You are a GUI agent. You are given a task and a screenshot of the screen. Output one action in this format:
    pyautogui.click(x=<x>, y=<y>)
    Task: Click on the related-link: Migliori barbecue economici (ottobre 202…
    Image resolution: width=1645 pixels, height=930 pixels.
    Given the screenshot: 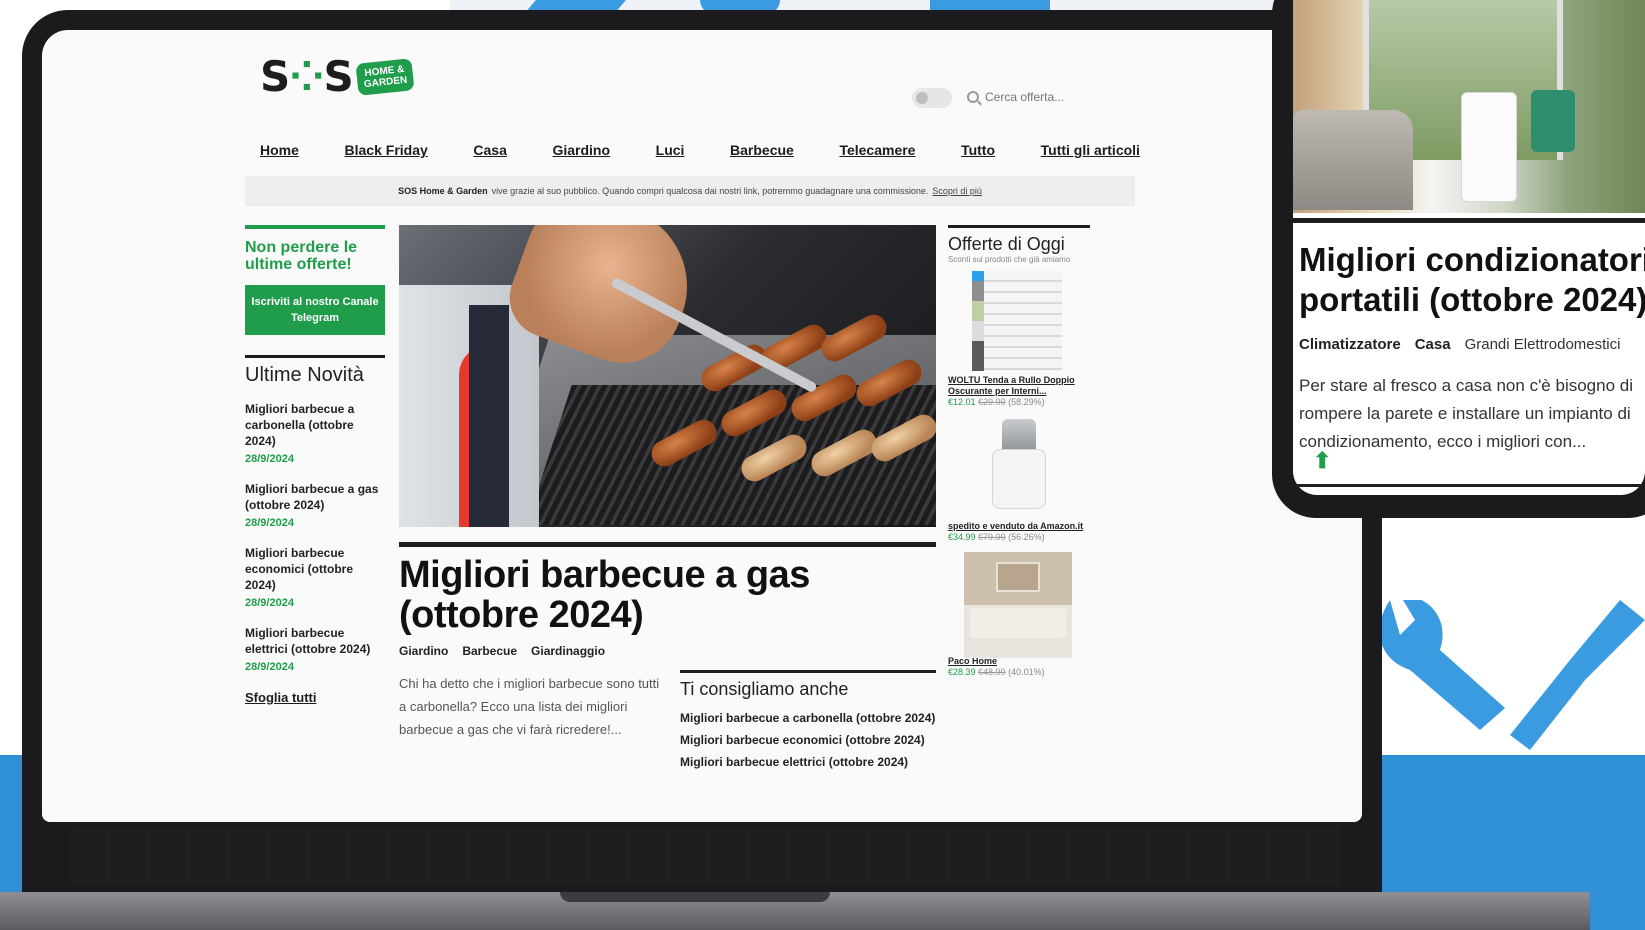 What is the action you would take?
    pyautogui.click(x=808, y=740)
    